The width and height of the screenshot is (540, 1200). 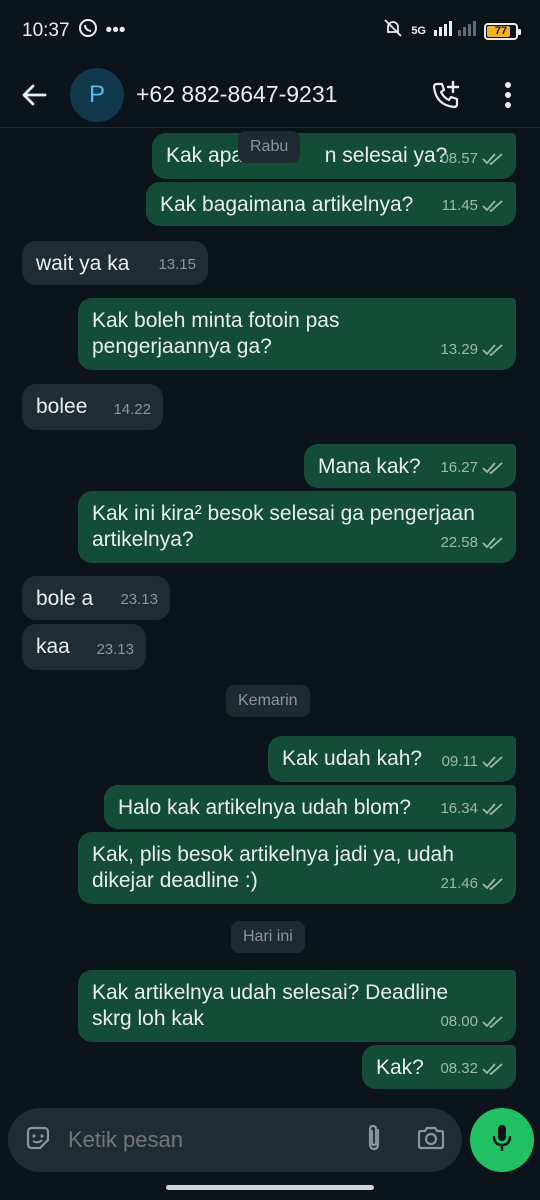 I want to click on more-vert-icon, so click(x=508, y=95).